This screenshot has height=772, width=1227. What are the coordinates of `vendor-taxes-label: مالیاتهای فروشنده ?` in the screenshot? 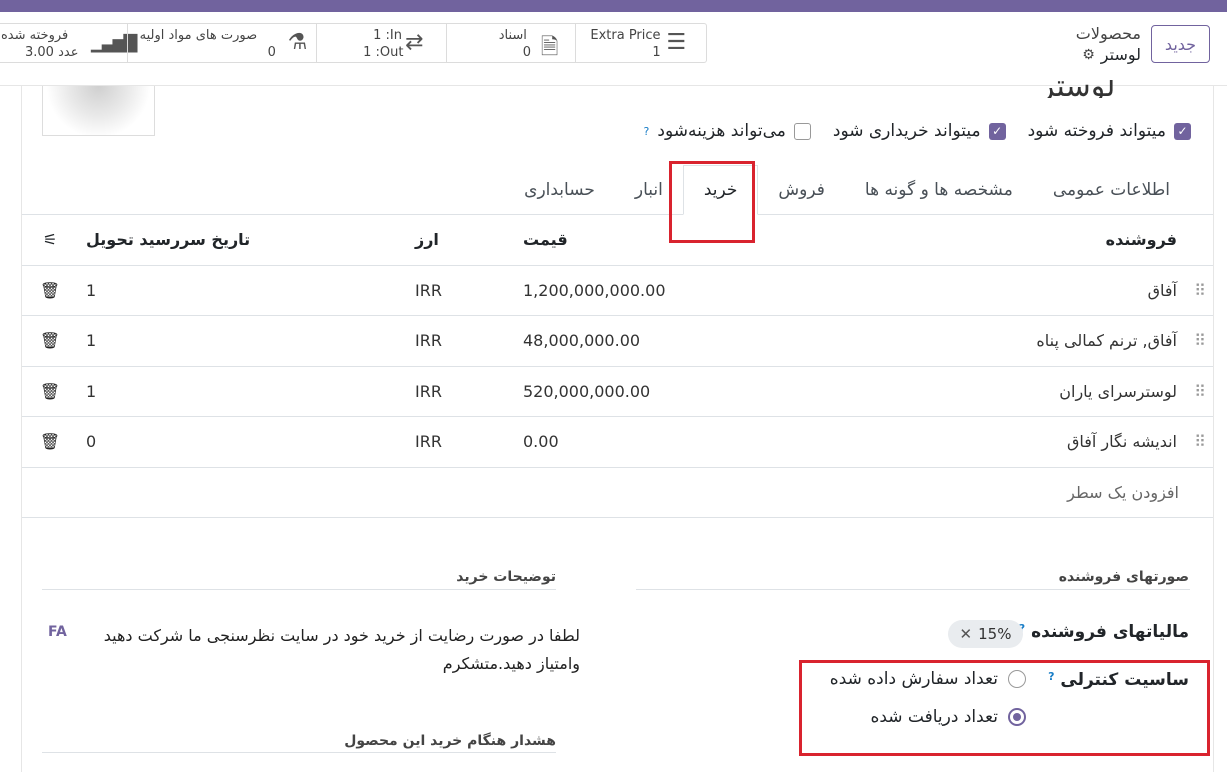 It's located at (1104, 632).